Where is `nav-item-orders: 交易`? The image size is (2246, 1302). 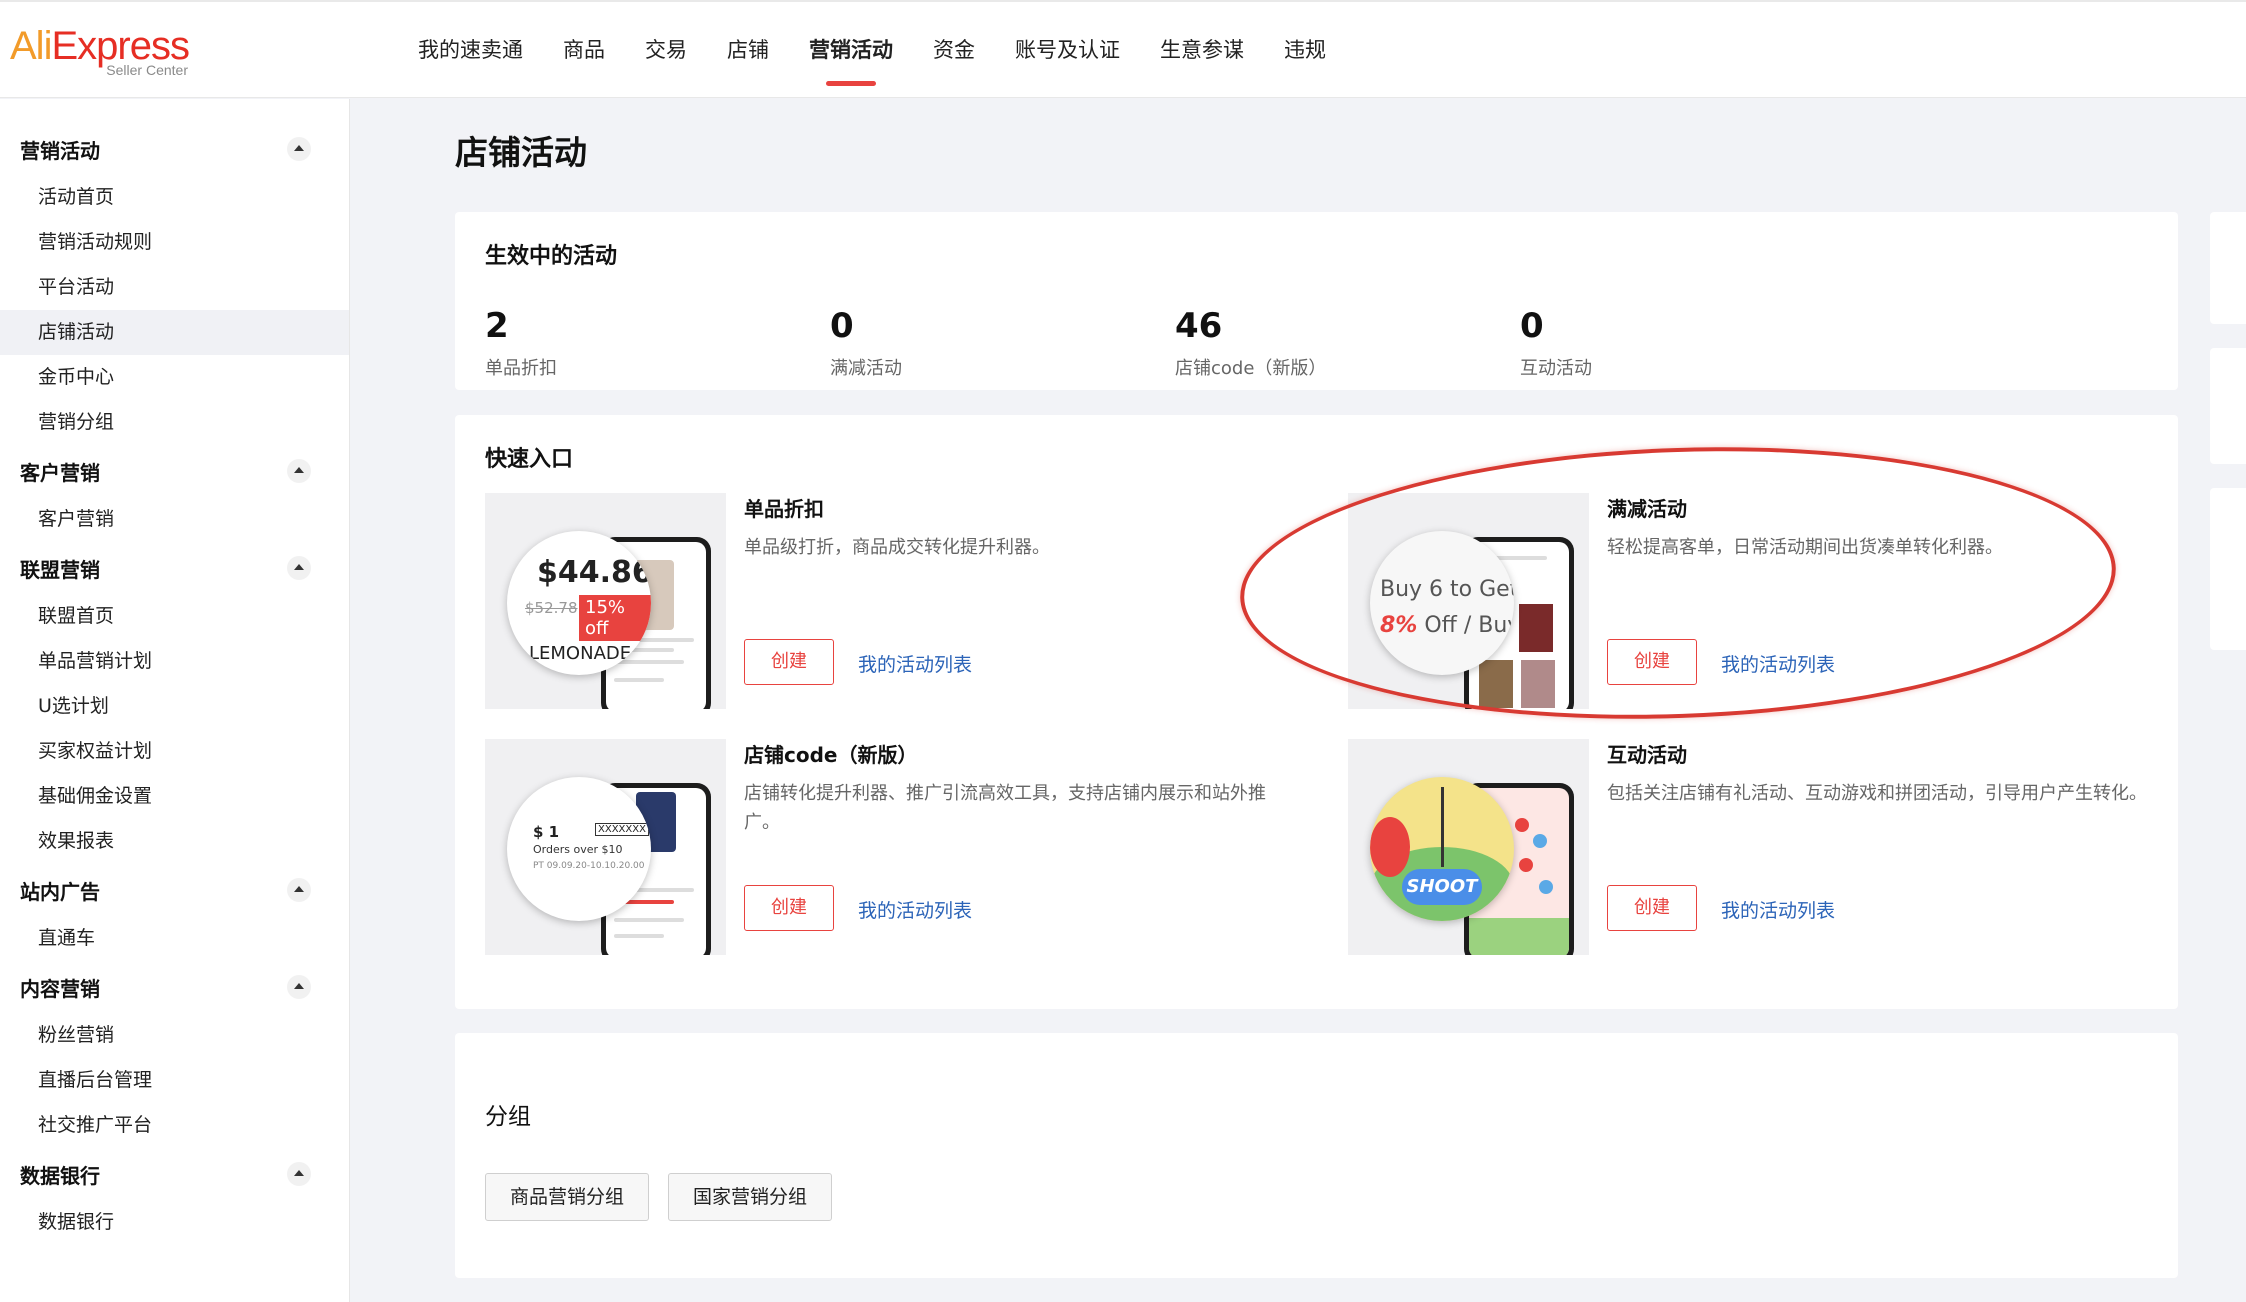
nav-item-orders: 交易 is located at coordinates (666, 51).